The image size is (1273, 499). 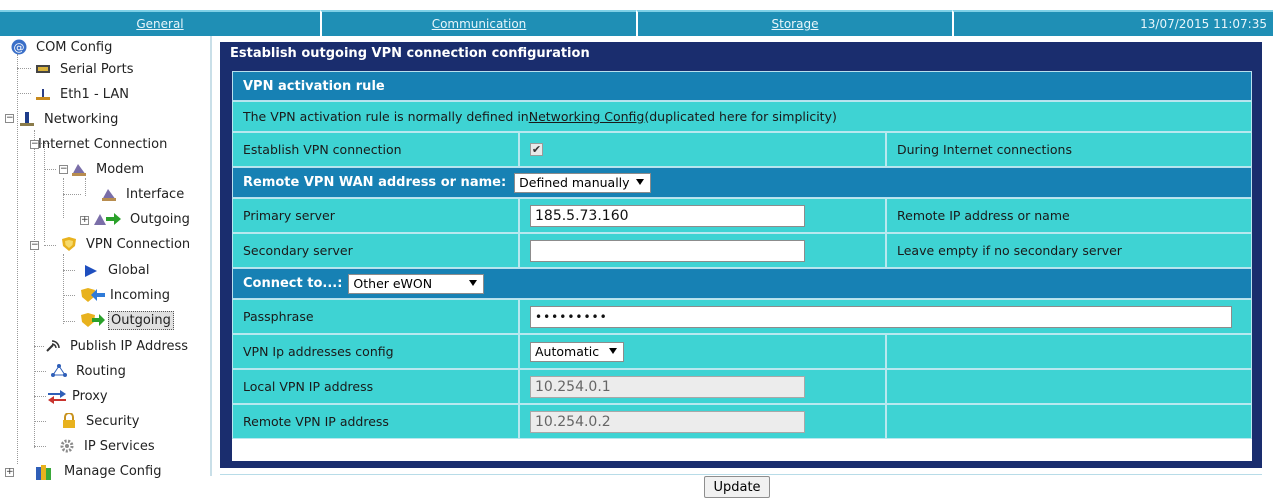 I want to click on secondary-server-note: Leave empty if no secondary server, so click(x=1069, y=250).